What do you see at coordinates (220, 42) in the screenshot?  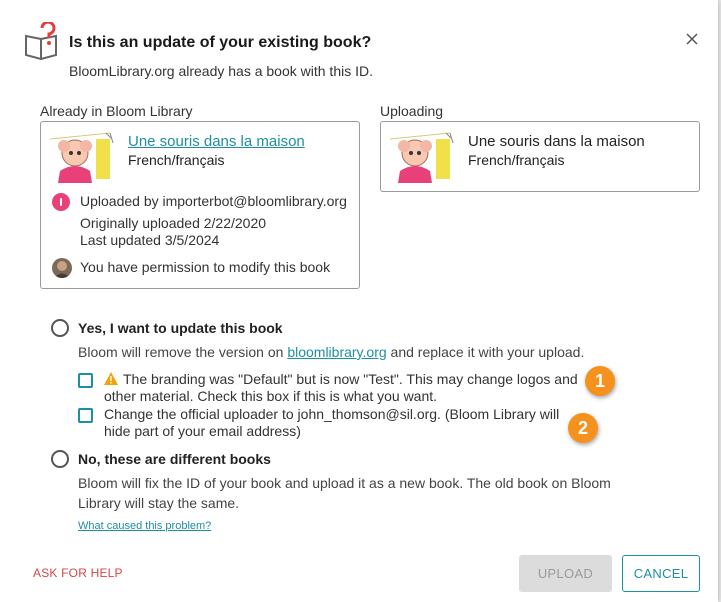 I see `dialog-title: Is this an update of your existing book?` at bounding box center [220, 42].